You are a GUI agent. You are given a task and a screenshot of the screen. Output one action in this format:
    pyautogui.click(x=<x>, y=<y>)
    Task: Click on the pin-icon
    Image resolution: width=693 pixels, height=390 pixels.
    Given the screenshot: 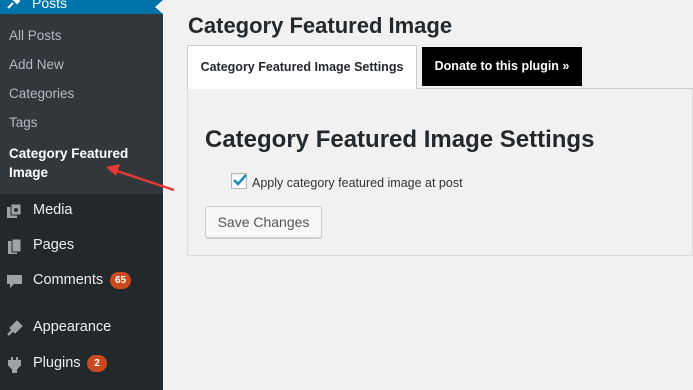 What is the action you would take?
    pyautogui.click(x=14, y=4)
    